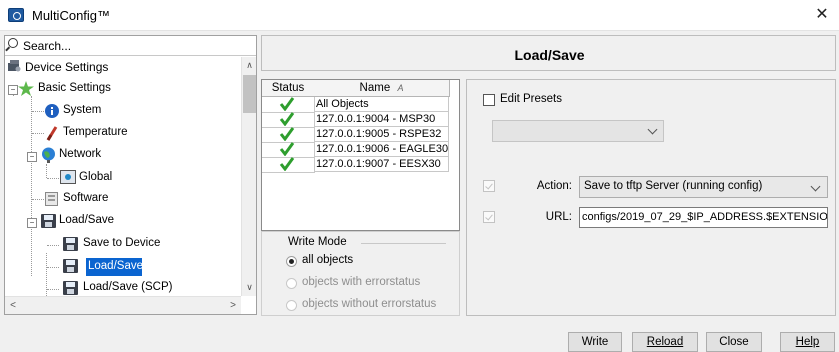 This screenshot has height=352, width=839. I want to click on tree-root-device-settings: Device Settings, so click(123, 66).